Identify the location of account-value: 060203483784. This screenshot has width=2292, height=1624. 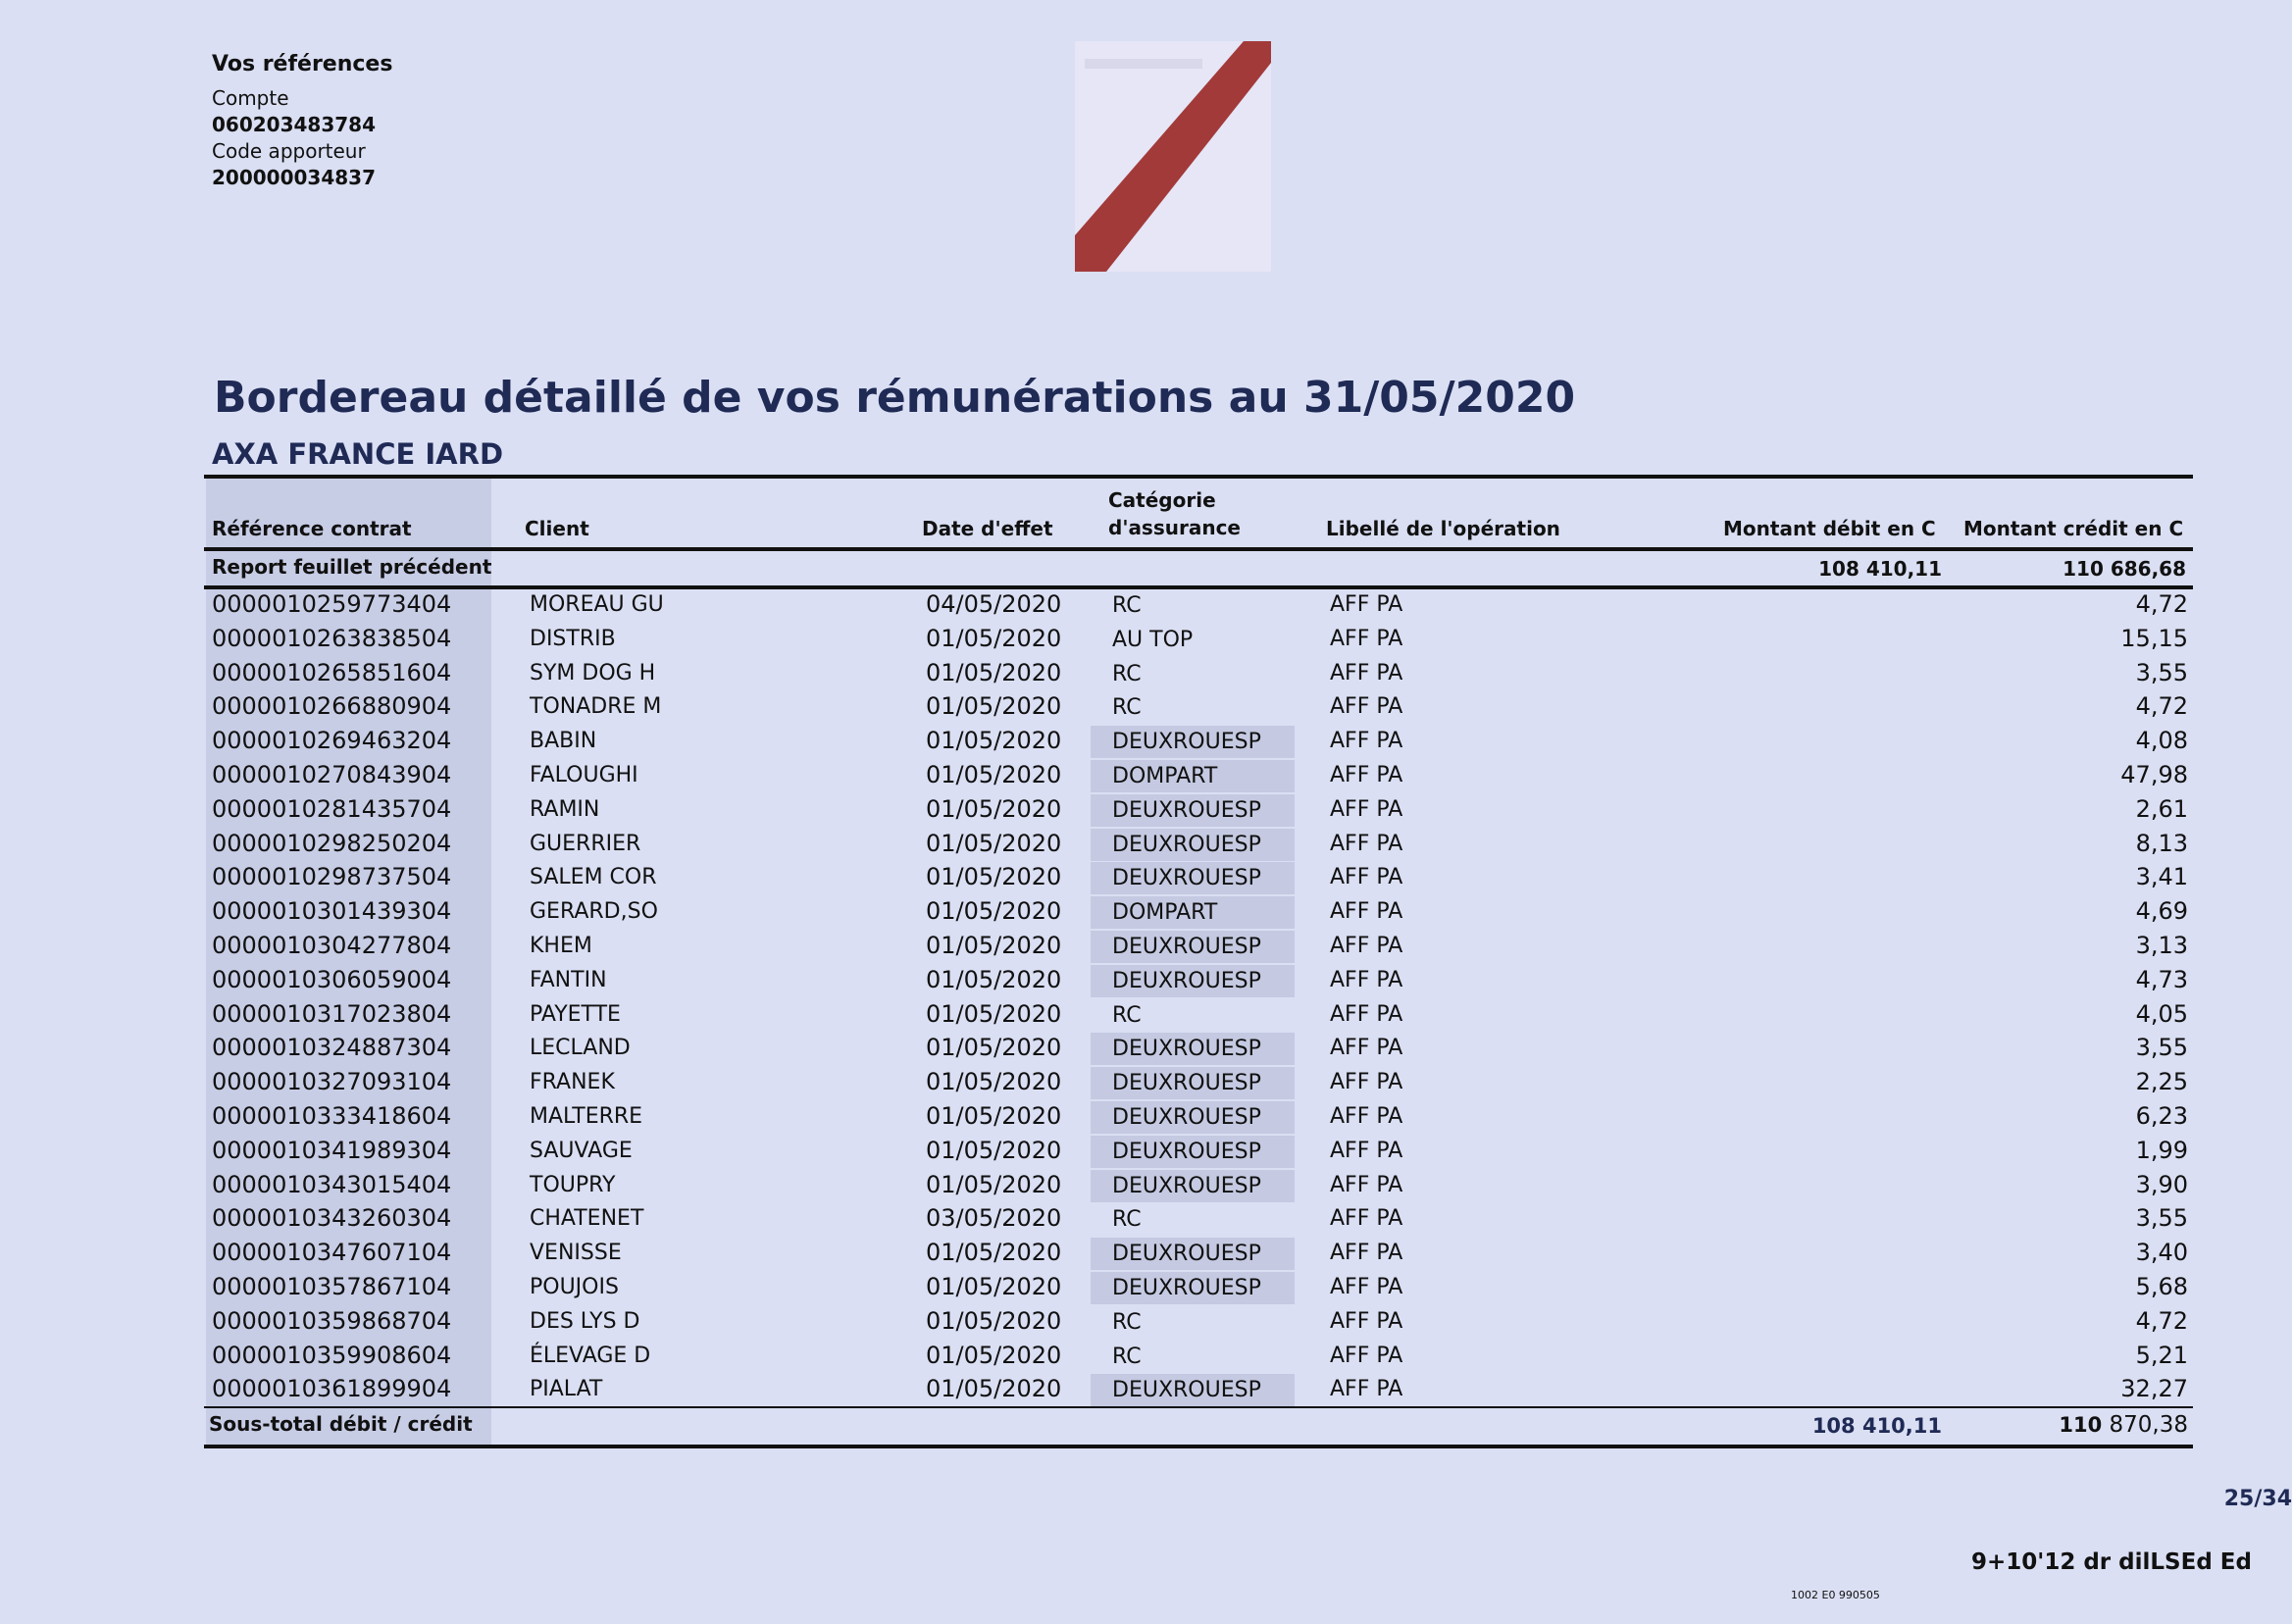
(294, 124).